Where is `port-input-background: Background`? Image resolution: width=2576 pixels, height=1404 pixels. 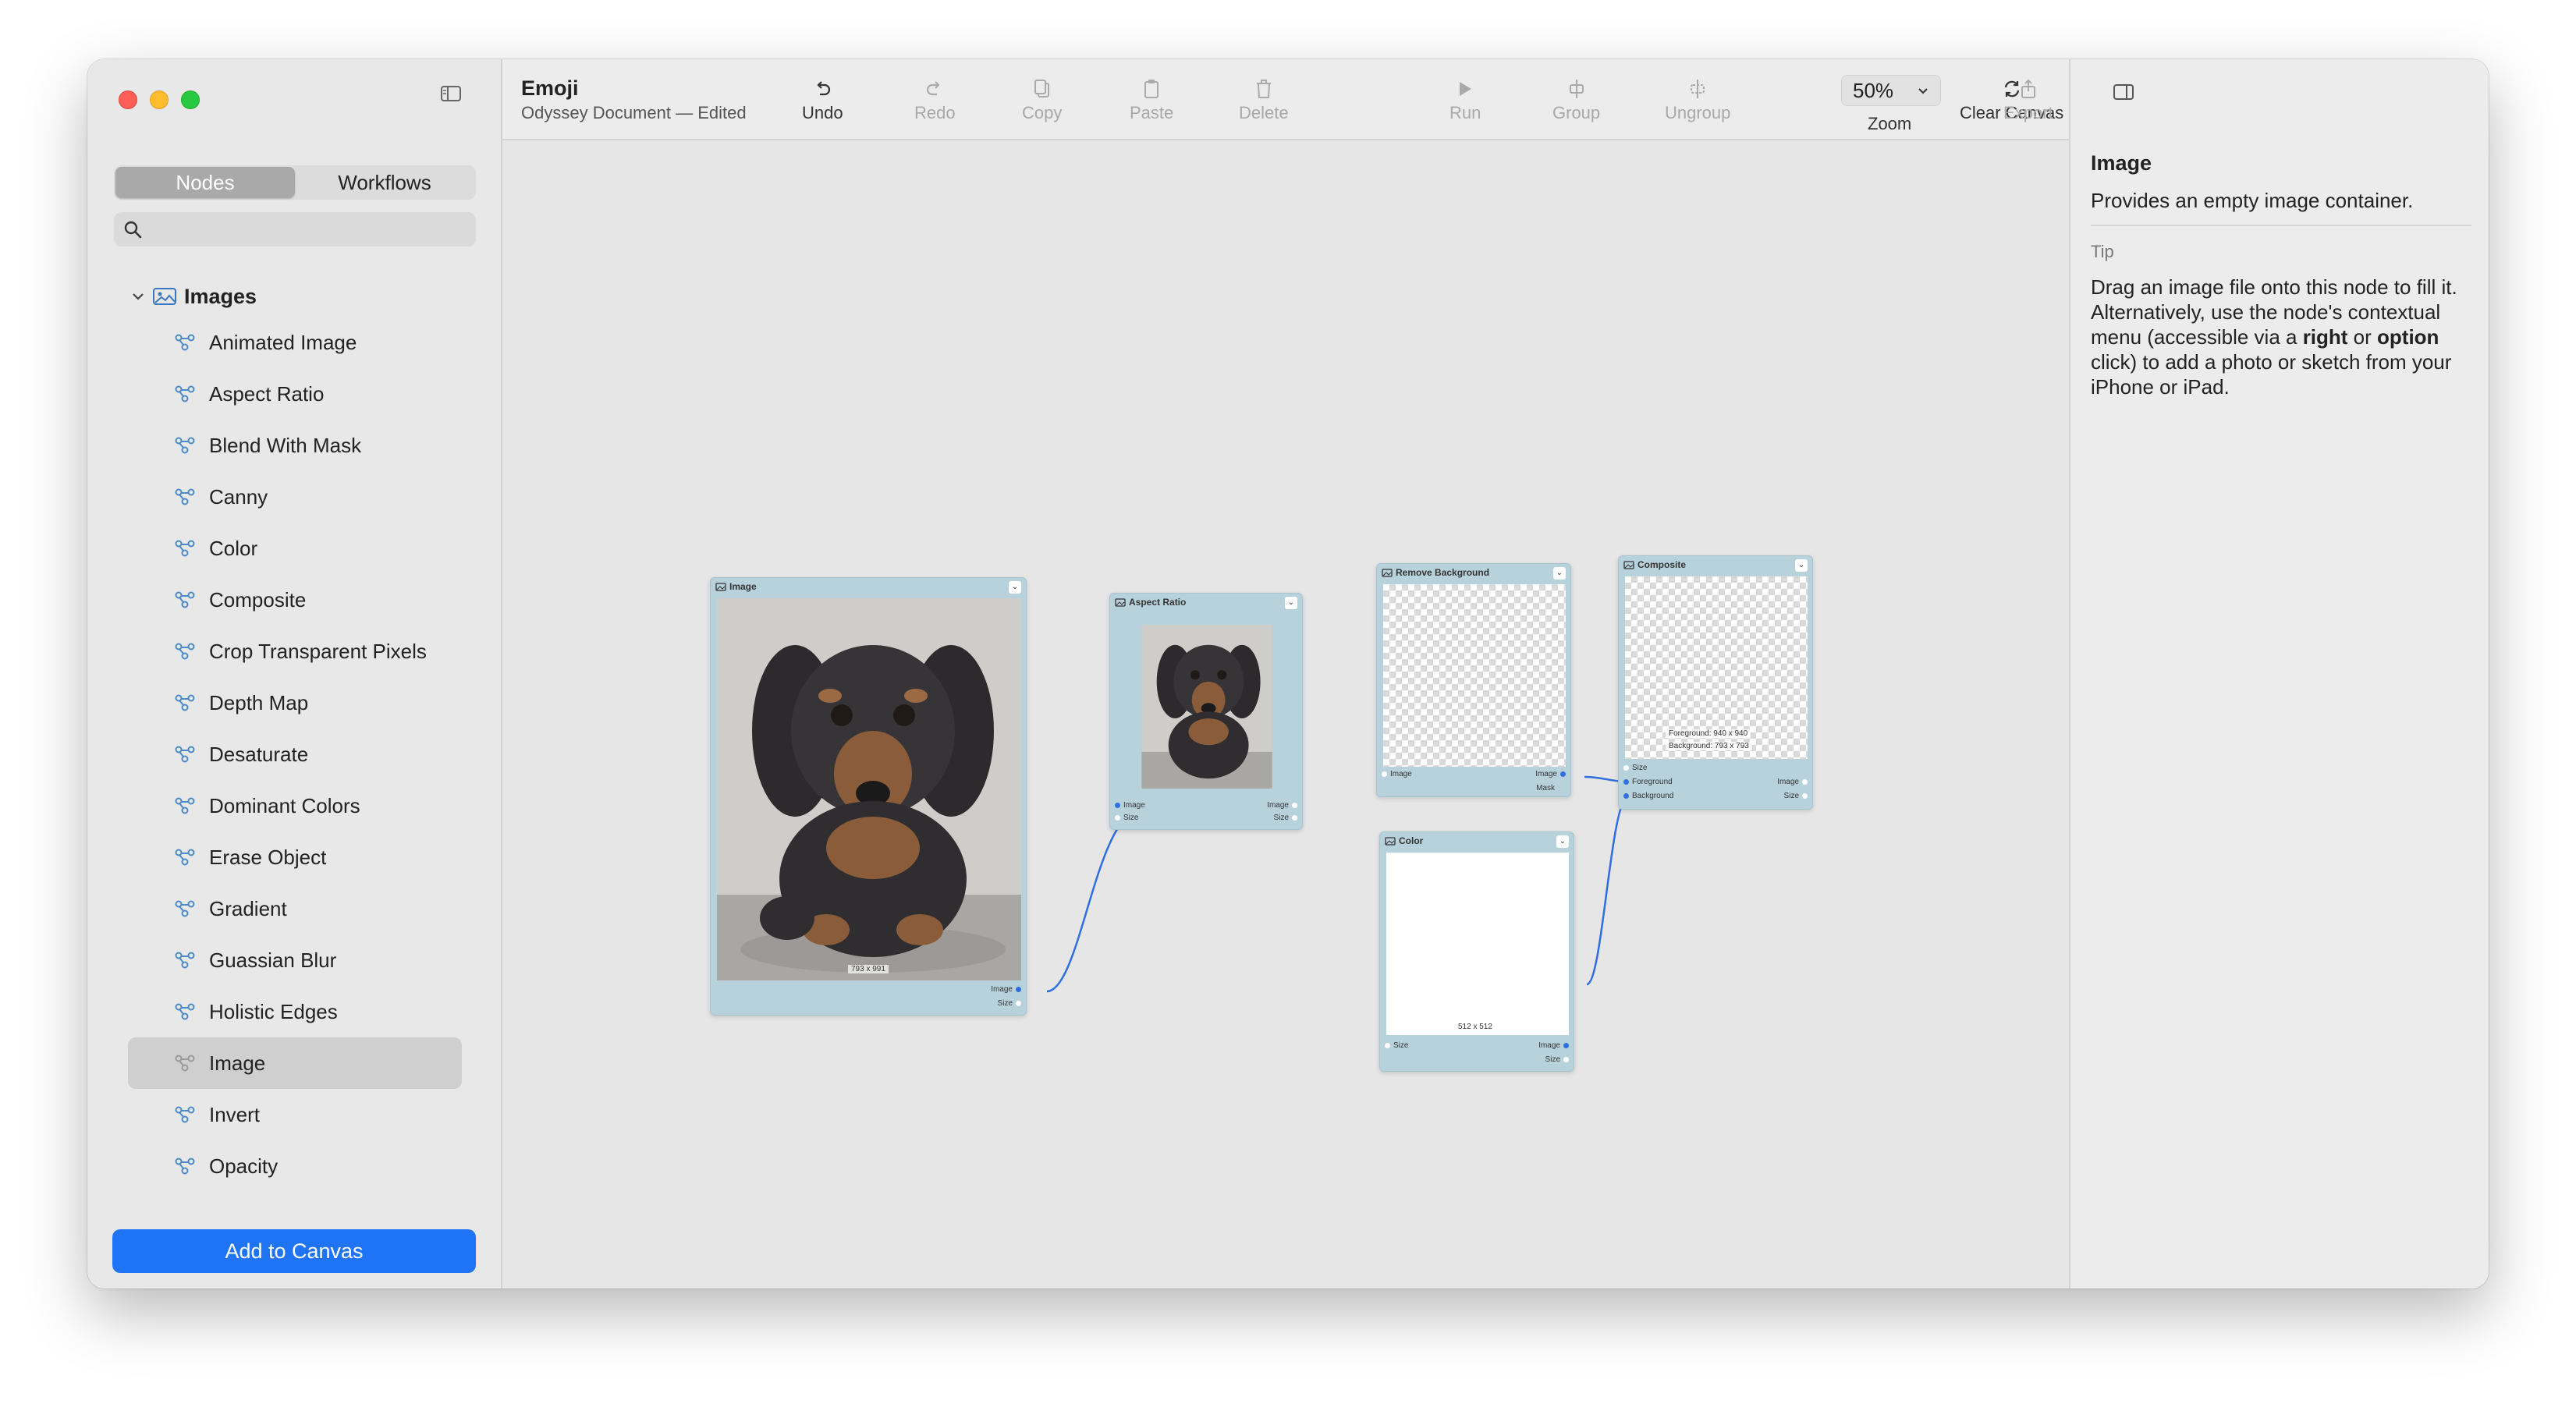
port-input-background: Background is located at coordinates (1648, 796).